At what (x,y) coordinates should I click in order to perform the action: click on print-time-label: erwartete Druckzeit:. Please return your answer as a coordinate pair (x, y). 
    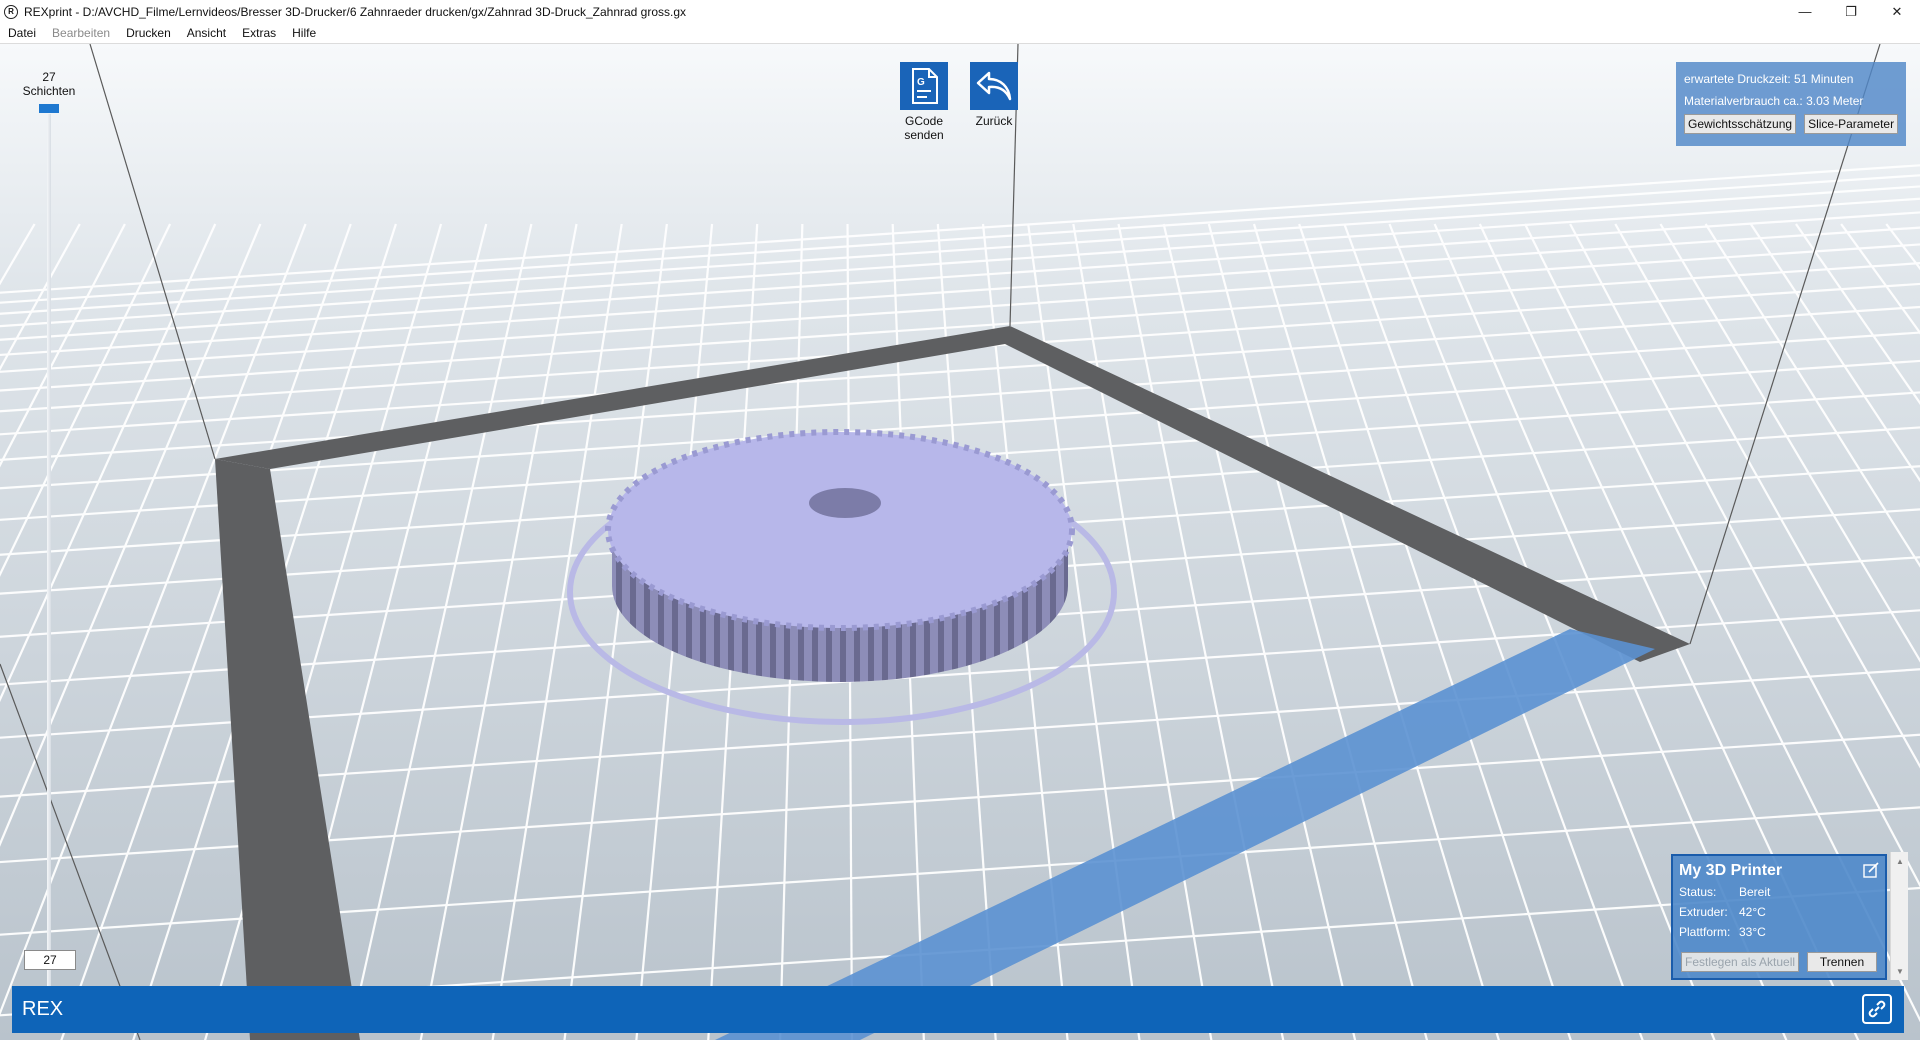
    Looking at the image, I should click on (1737, 79).